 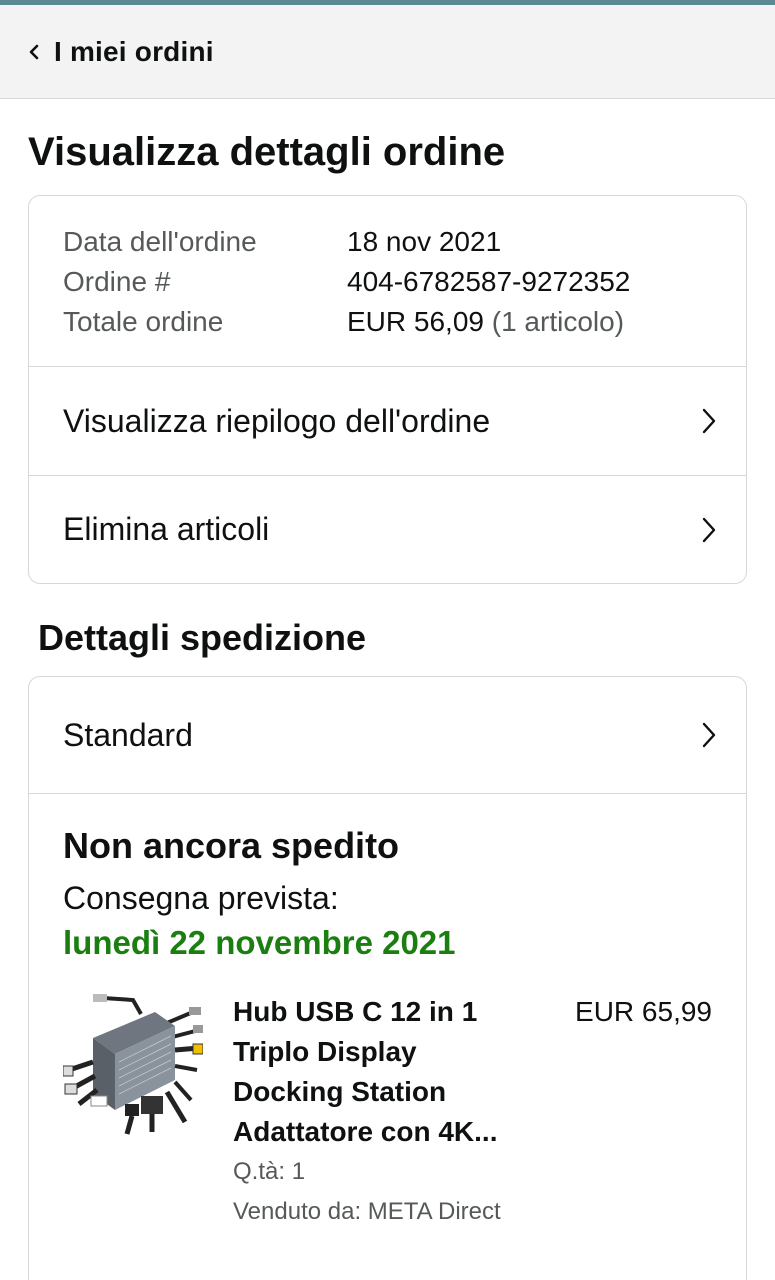 I want to click on delete-items-label: Elimina articoli, so click(x=166, y=529).